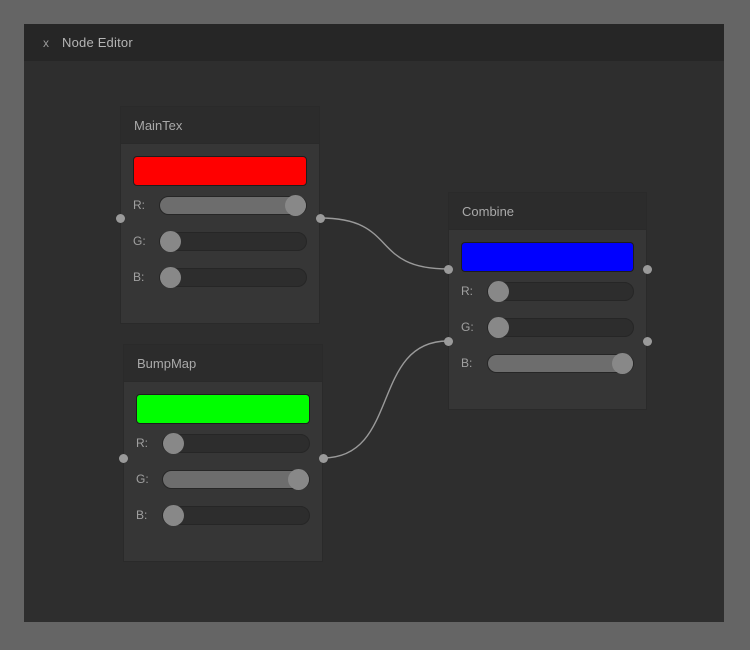 The image size is (750, 650). I want to click on node-bumpmap: BumpMap R: G: B:, so click(223, 453).